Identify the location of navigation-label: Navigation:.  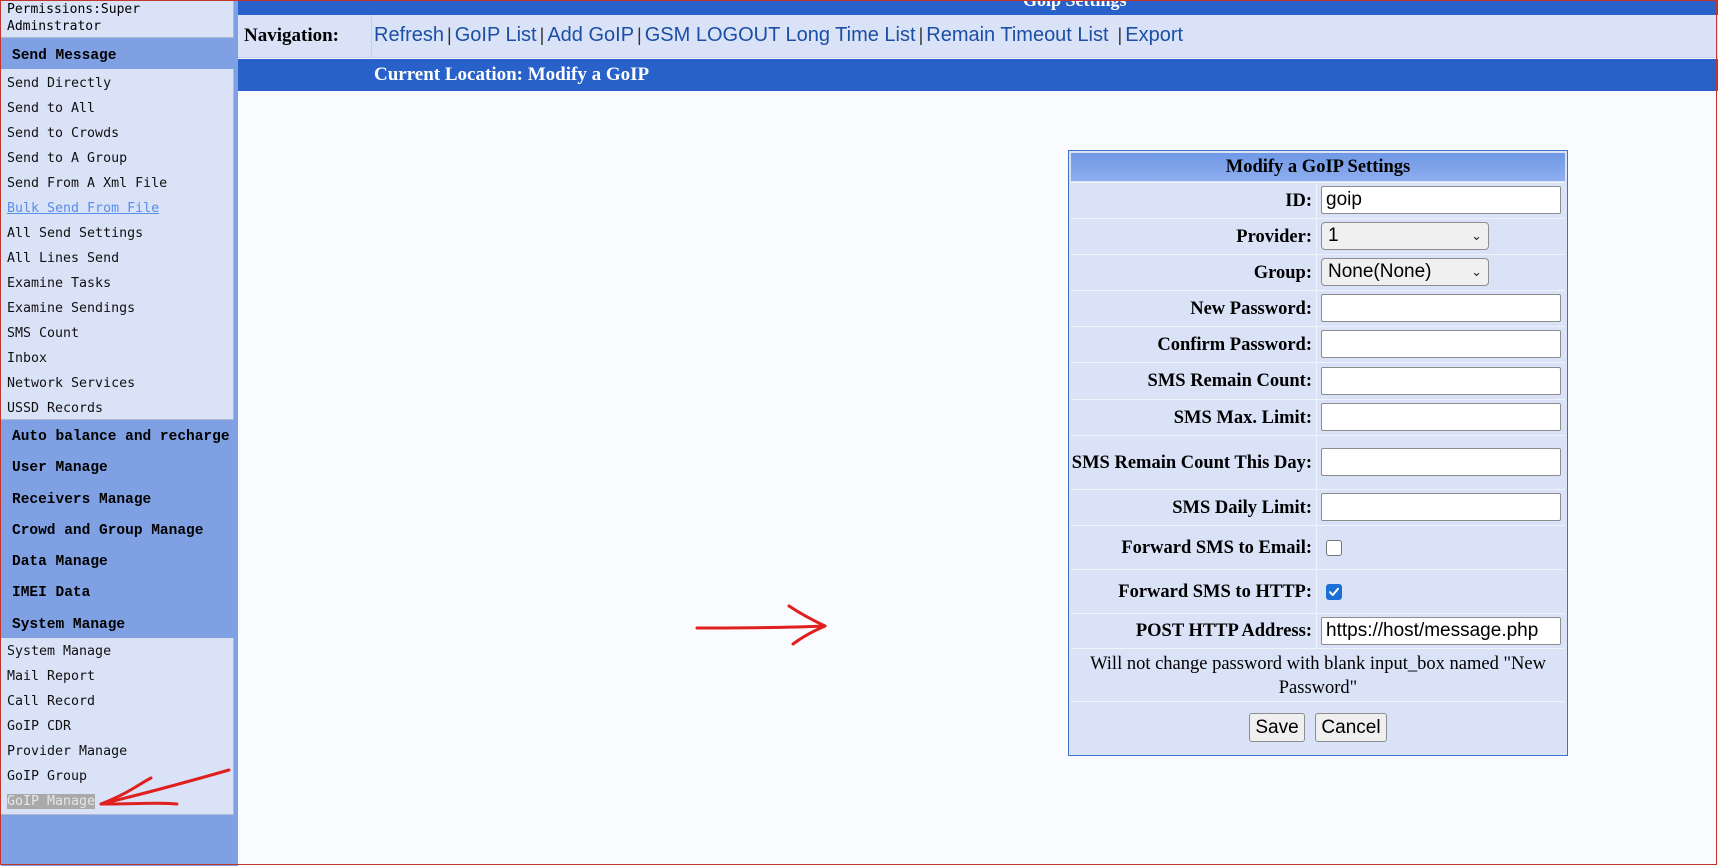
(291, 35).